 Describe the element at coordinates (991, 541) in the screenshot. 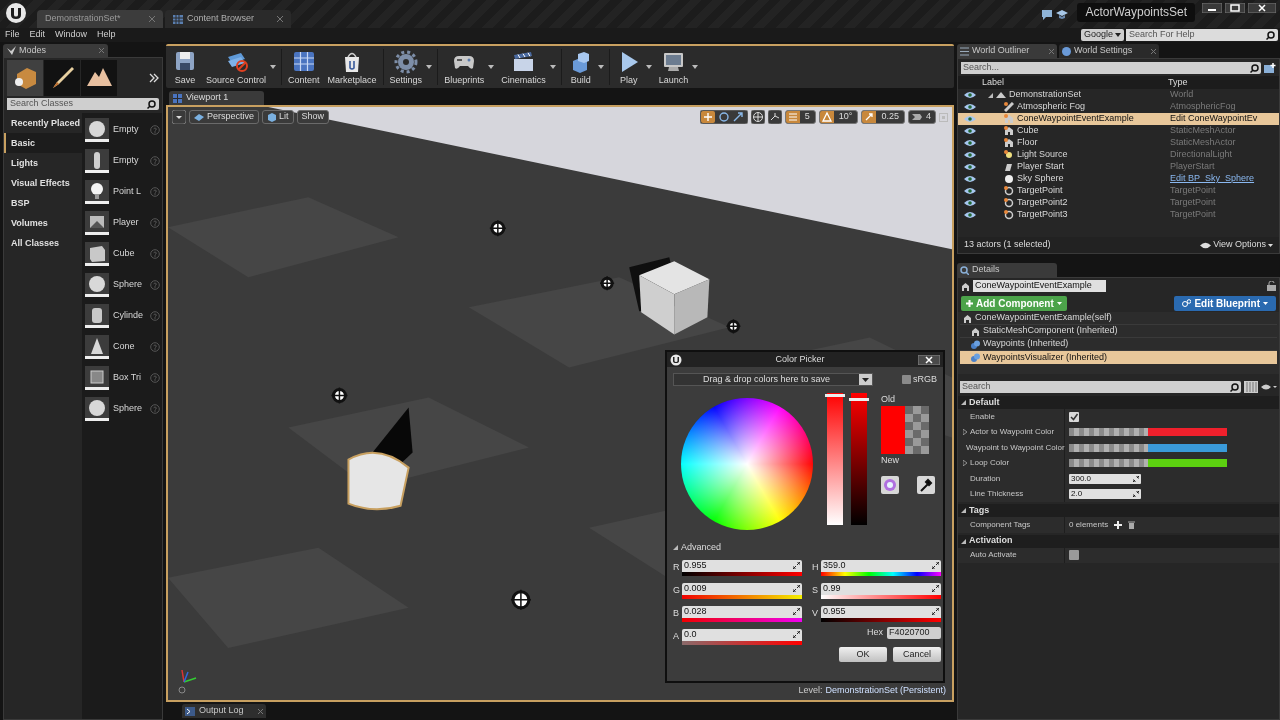

I see `section-header: Activation` at that location.